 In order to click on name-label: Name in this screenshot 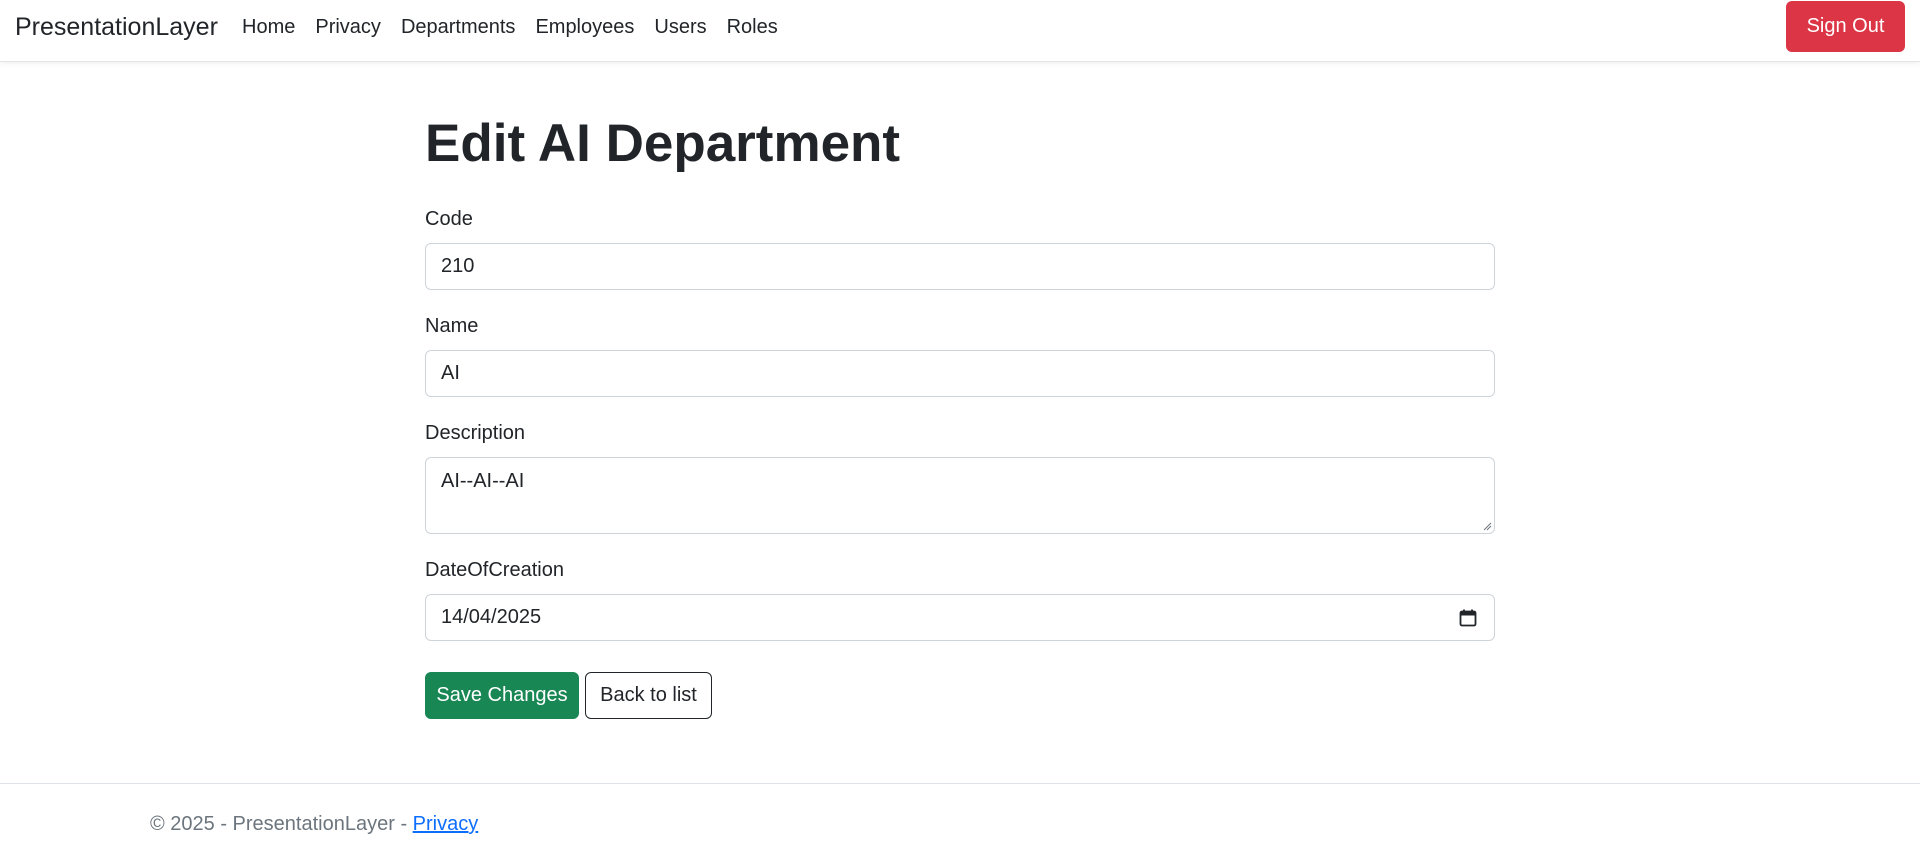, I will do `click(452, 326)`.